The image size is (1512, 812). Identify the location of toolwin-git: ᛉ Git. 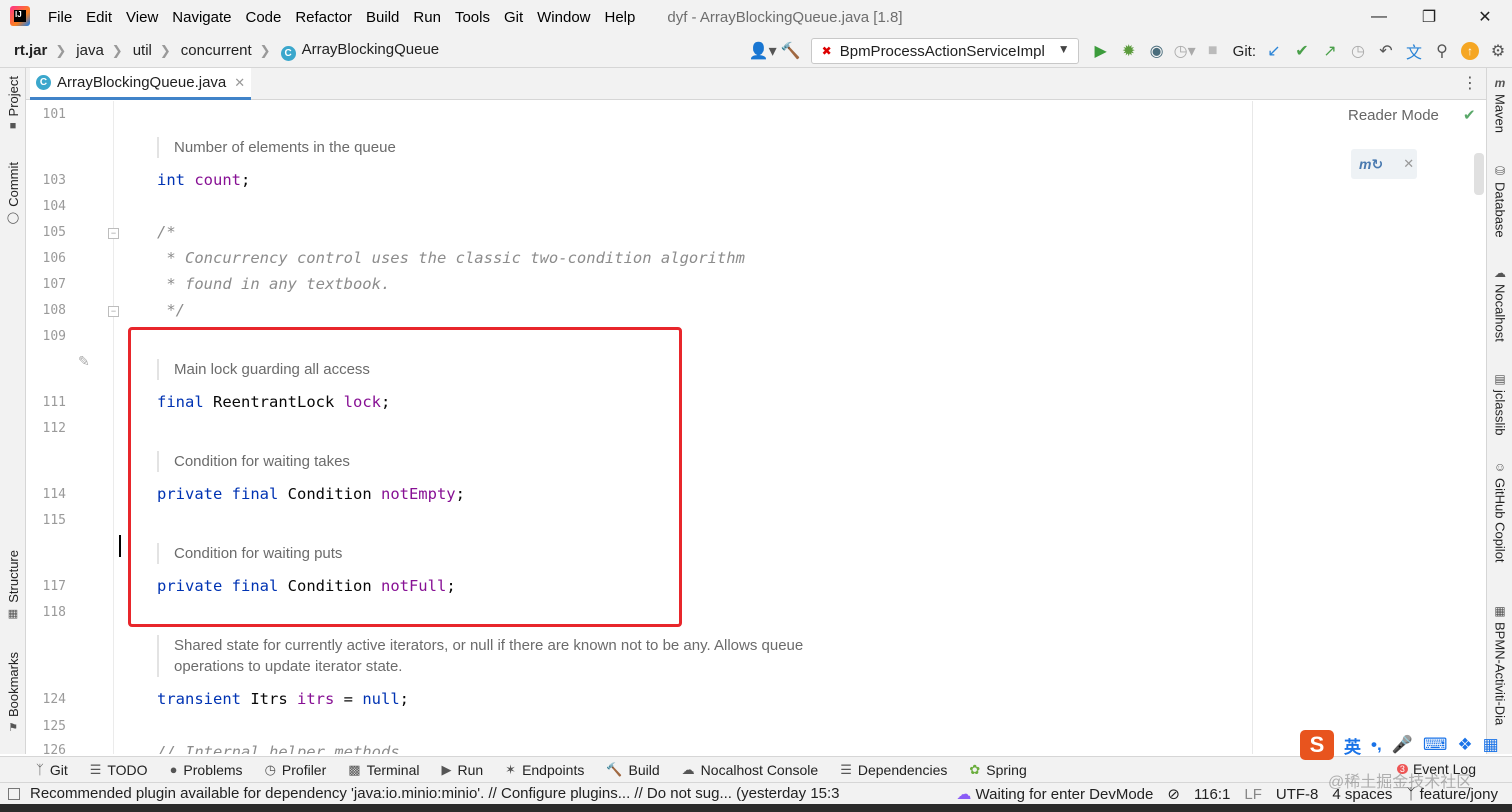
(52, 770).